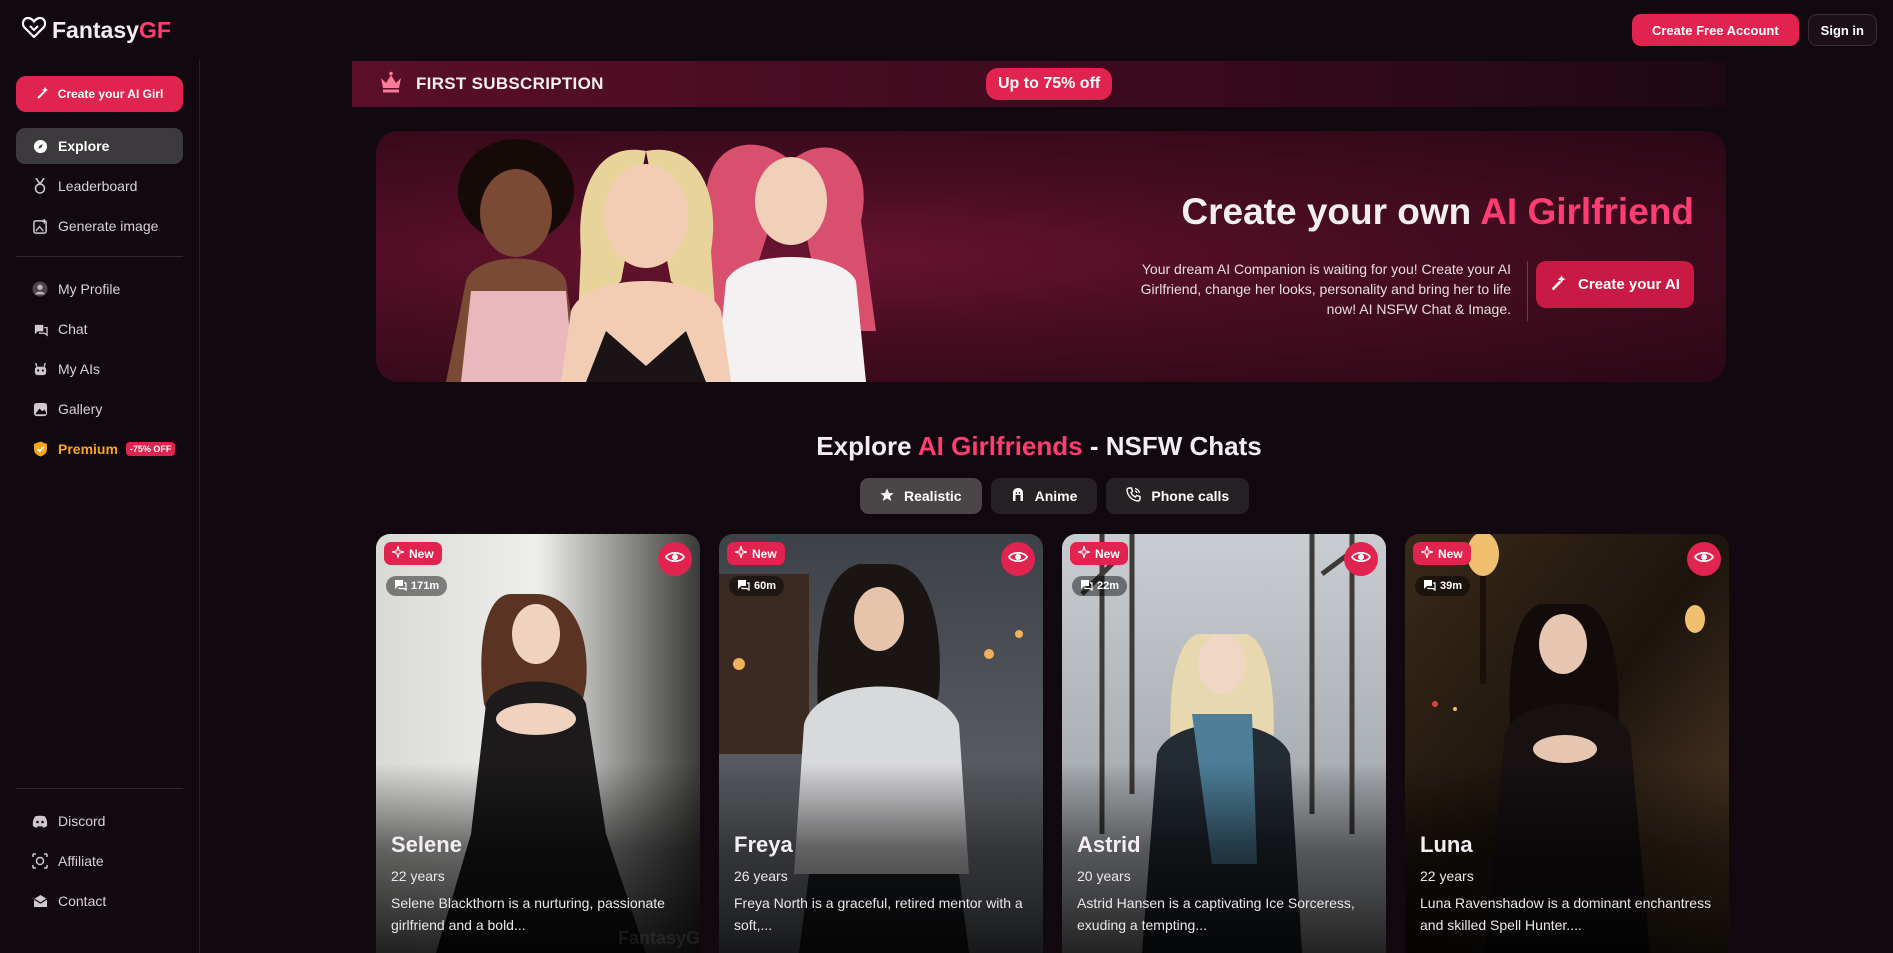 The image size is (1893, 953). Describe the element at coordinates (99, 329) in the screenshot. I see `sidebar-item-chat: Chat` at that location.